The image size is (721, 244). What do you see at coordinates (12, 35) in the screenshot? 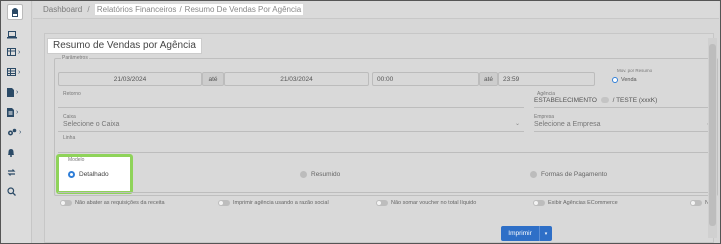
I see `laptop-icon` at bounding box center [12, 35].